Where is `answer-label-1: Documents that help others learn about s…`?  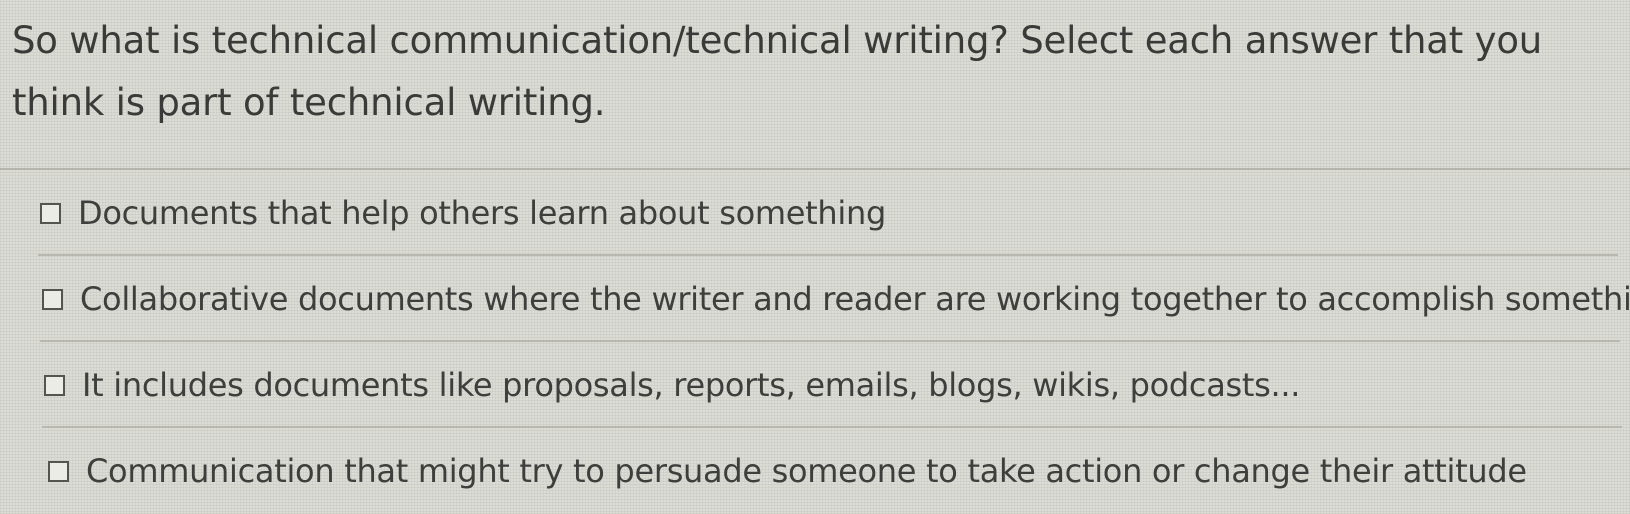
answer-label-1: Documents that help others learn about s… is located at coordinates (482, 213).